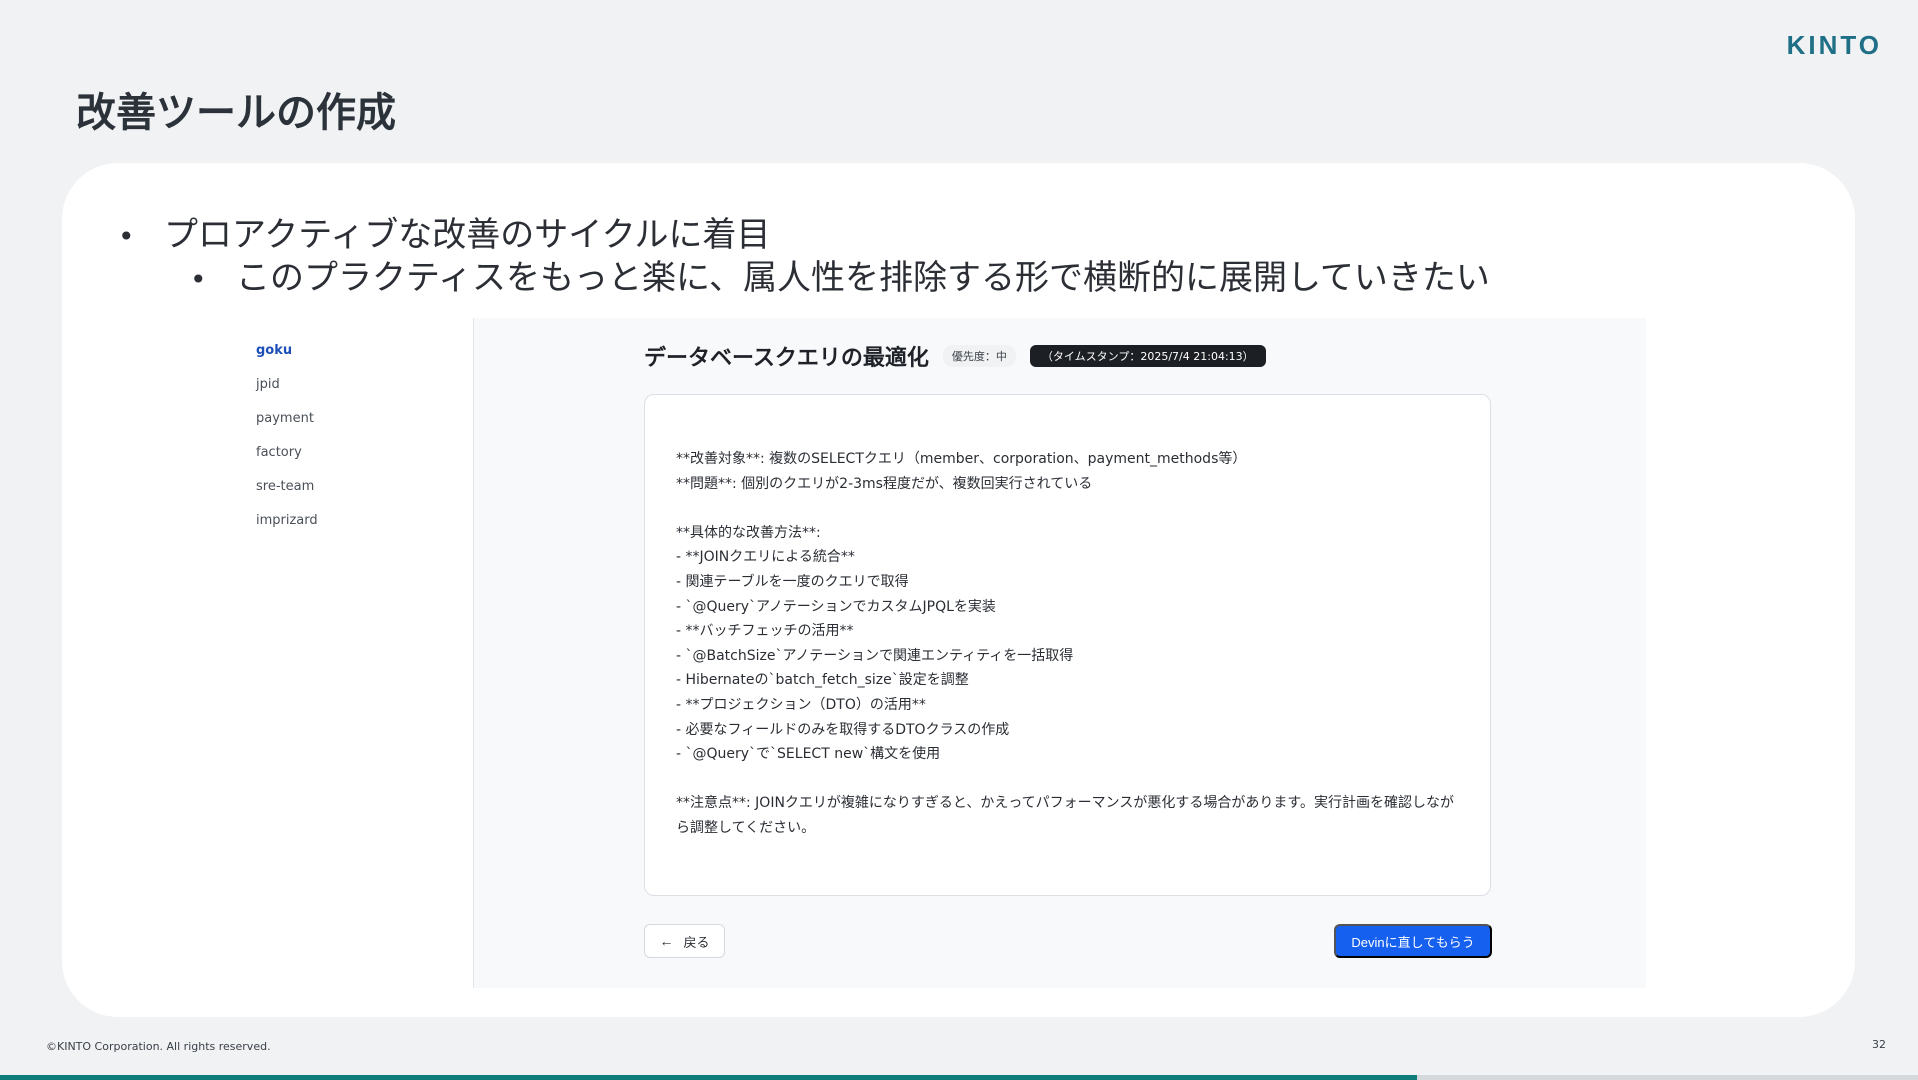 The image size is (1918, 1080). I want to click on description-line: - **バッチフェッチの活用**, so click(765, 631).